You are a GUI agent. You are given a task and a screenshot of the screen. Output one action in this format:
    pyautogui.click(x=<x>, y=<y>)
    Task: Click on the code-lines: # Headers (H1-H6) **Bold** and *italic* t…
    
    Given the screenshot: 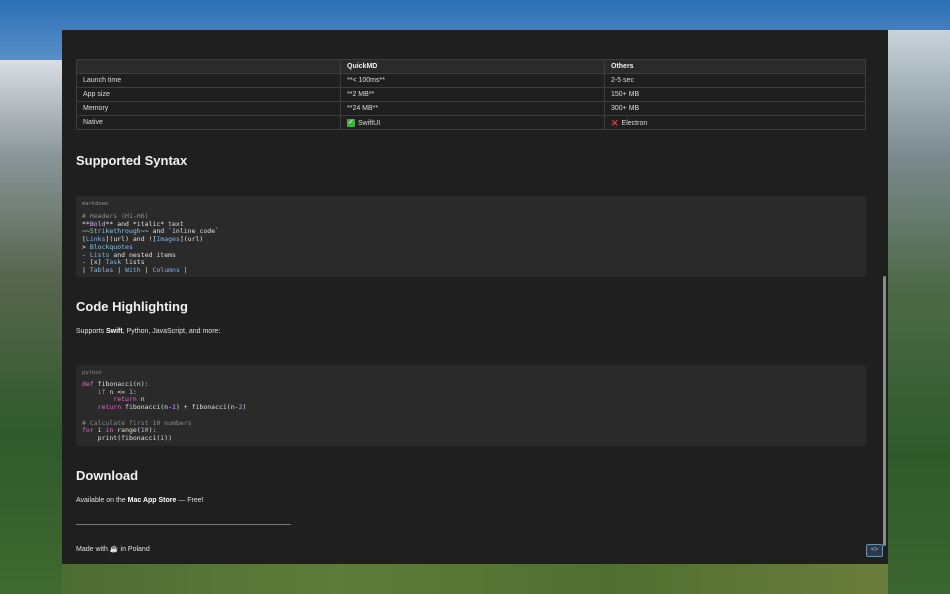 What is the action you would take?
    pyautogui.click(x=150, y=243)
    